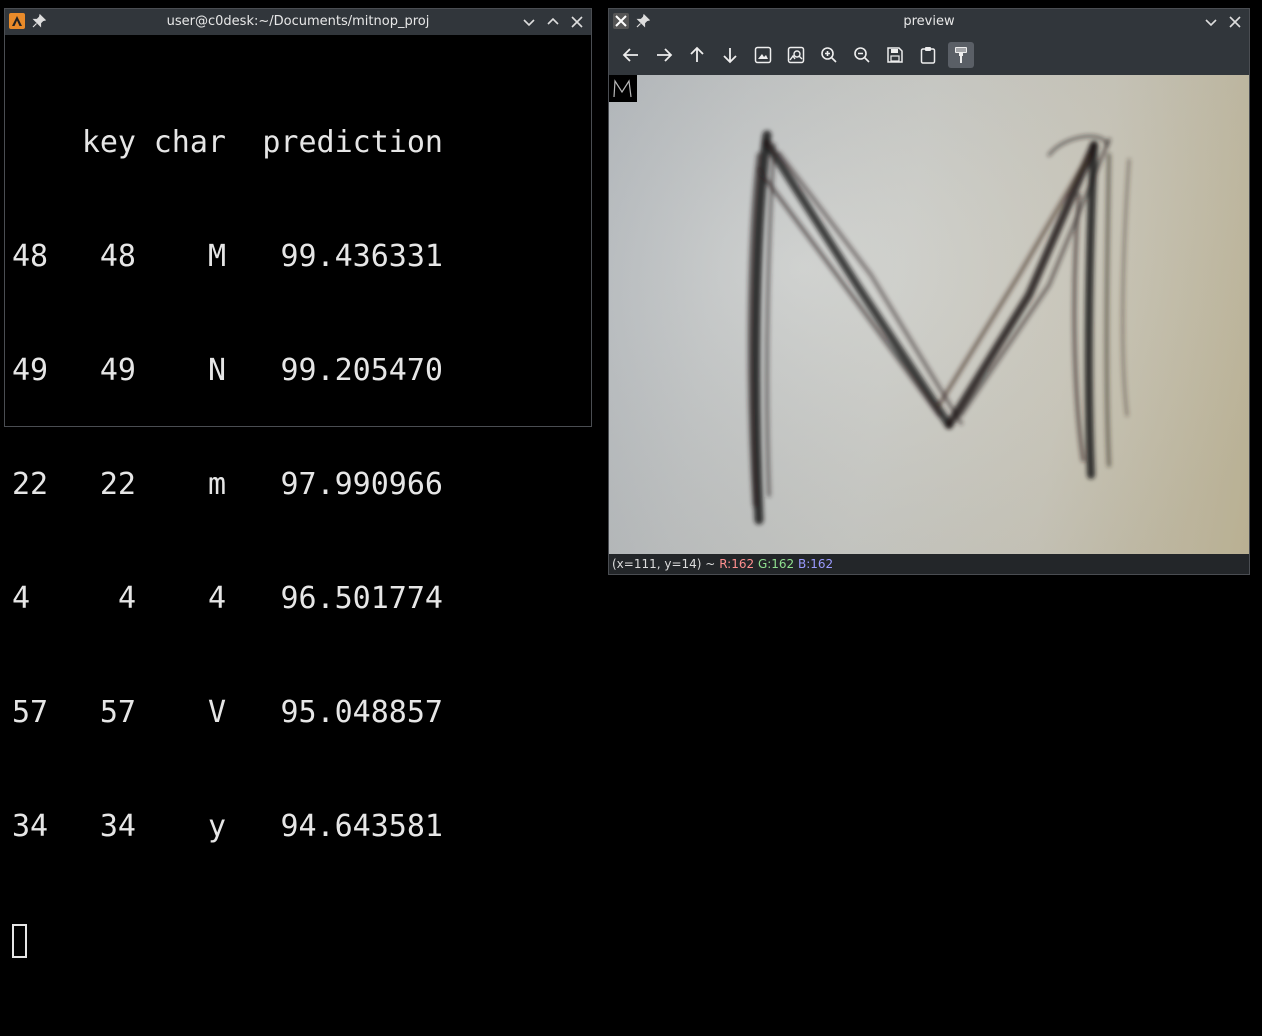 This screenshot has height=1036, width=1262. Describe the element at coordinates (776, 564) in the screenshot. I see `pixel-green-value: G:162` at that location.